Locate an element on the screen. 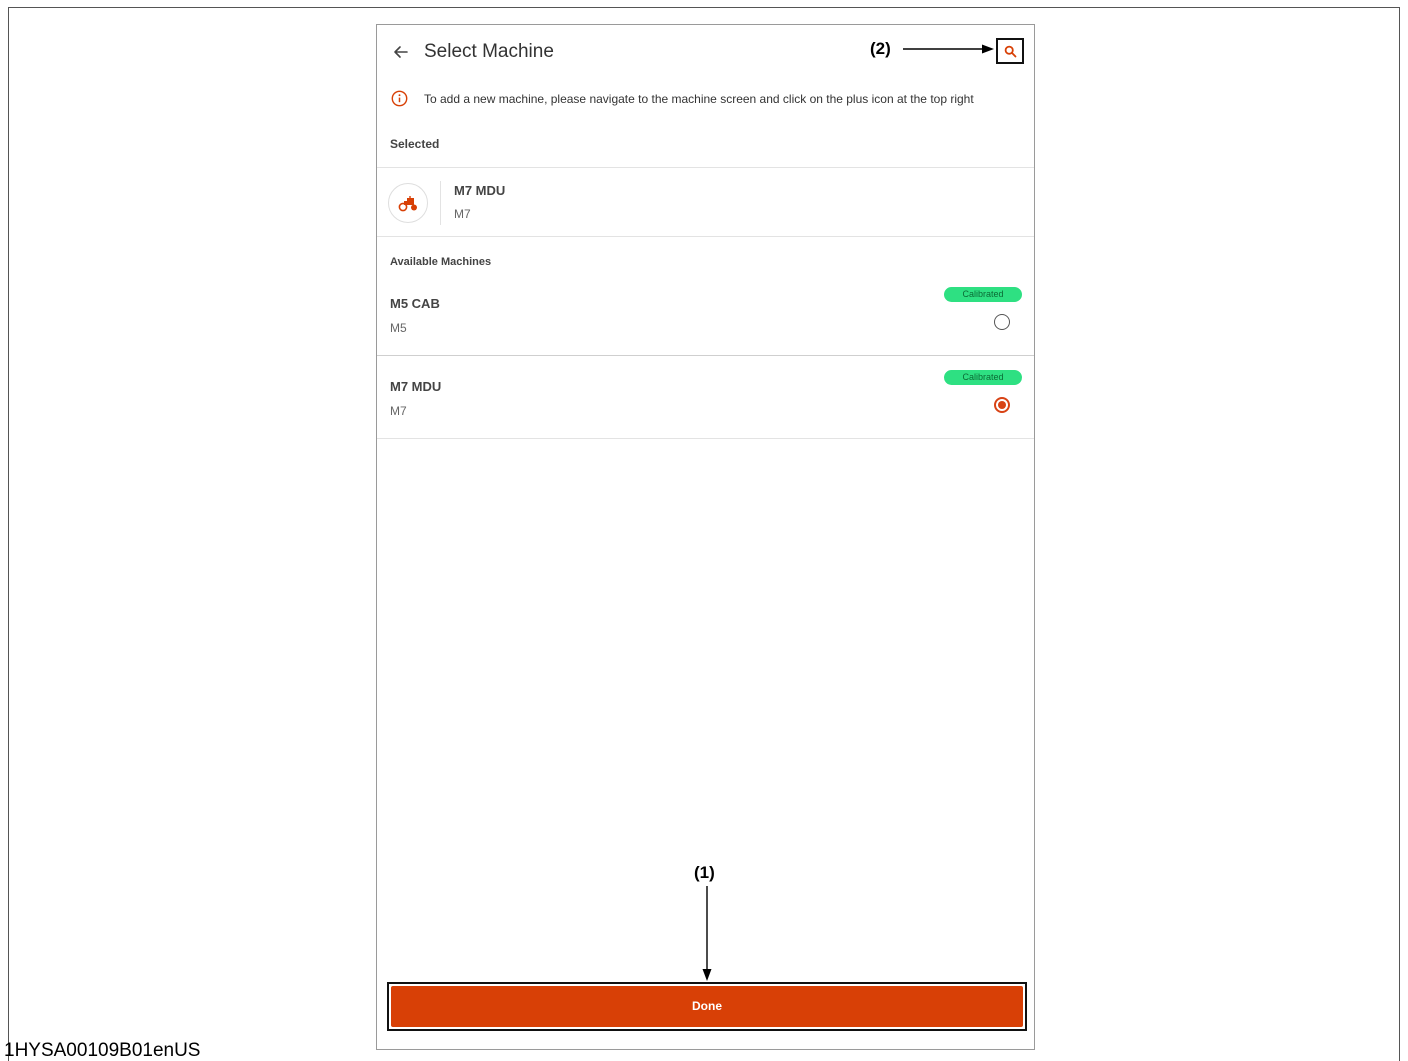 The height and width of the screenshot is (1061, 1408). done-button: Done is located at coordinates (707, 1006).